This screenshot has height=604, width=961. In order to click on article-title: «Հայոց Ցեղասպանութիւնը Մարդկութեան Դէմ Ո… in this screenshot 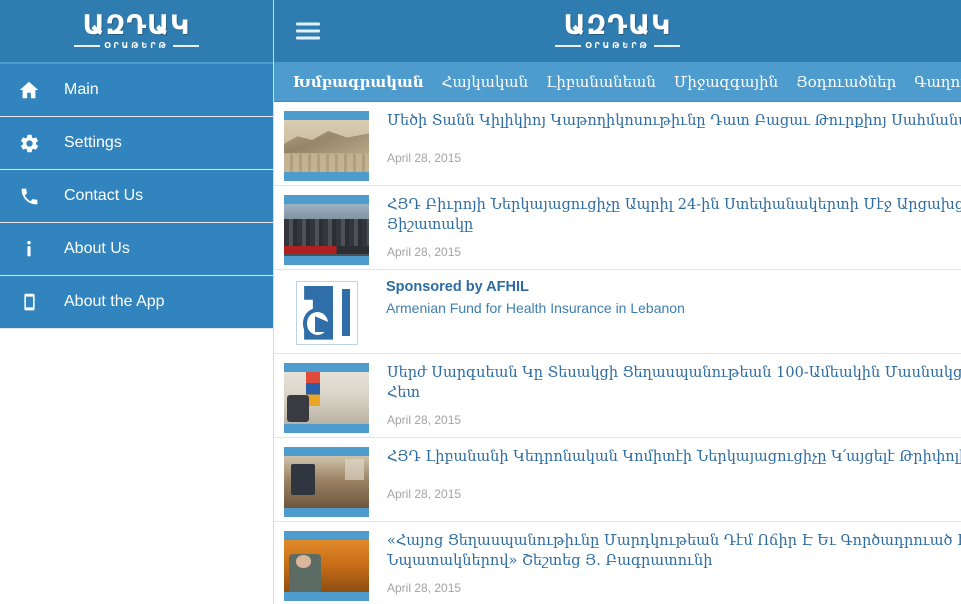, I will do `click(674, 551)`.